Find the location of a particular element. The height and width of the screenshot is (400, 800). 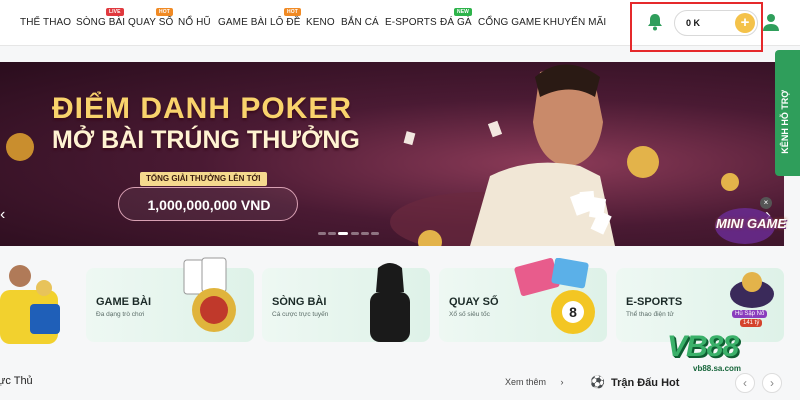

nav-item-label: CỔNG GAME is located at coordinates (510, 22).